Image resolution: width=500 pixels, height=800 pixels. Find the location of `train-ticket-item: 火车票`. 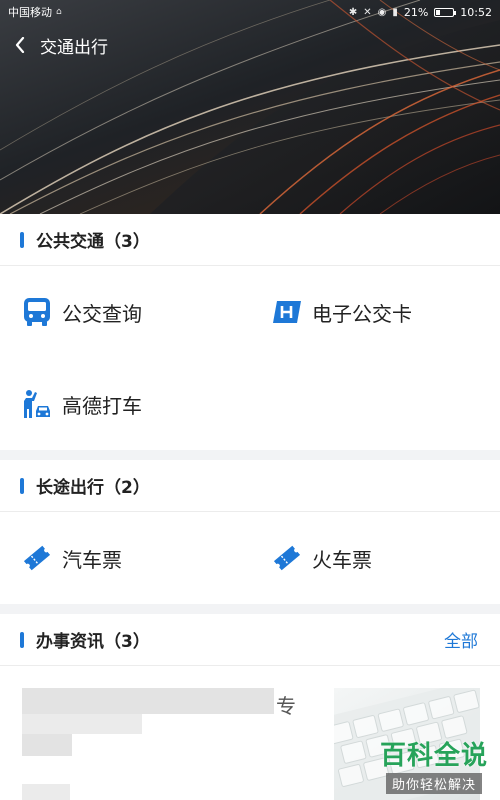

train-ticket-item: 火车票 is located at coordinates (375, 558).